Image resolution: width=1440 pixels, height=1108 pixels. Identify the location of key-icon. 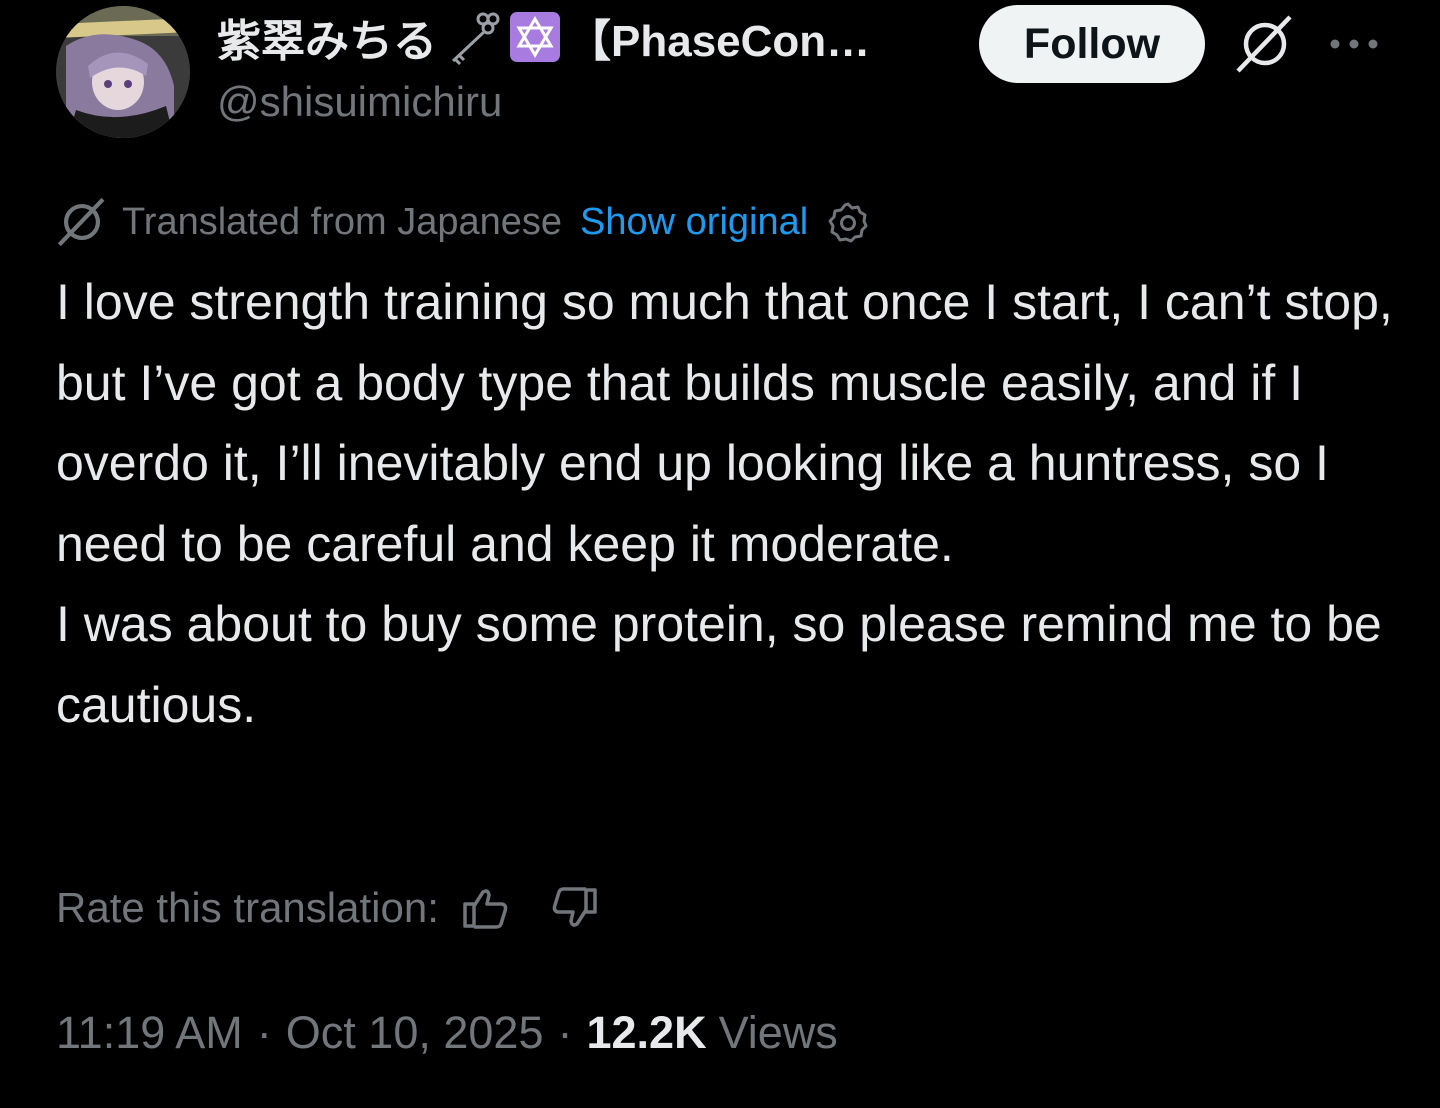
(473, 37).